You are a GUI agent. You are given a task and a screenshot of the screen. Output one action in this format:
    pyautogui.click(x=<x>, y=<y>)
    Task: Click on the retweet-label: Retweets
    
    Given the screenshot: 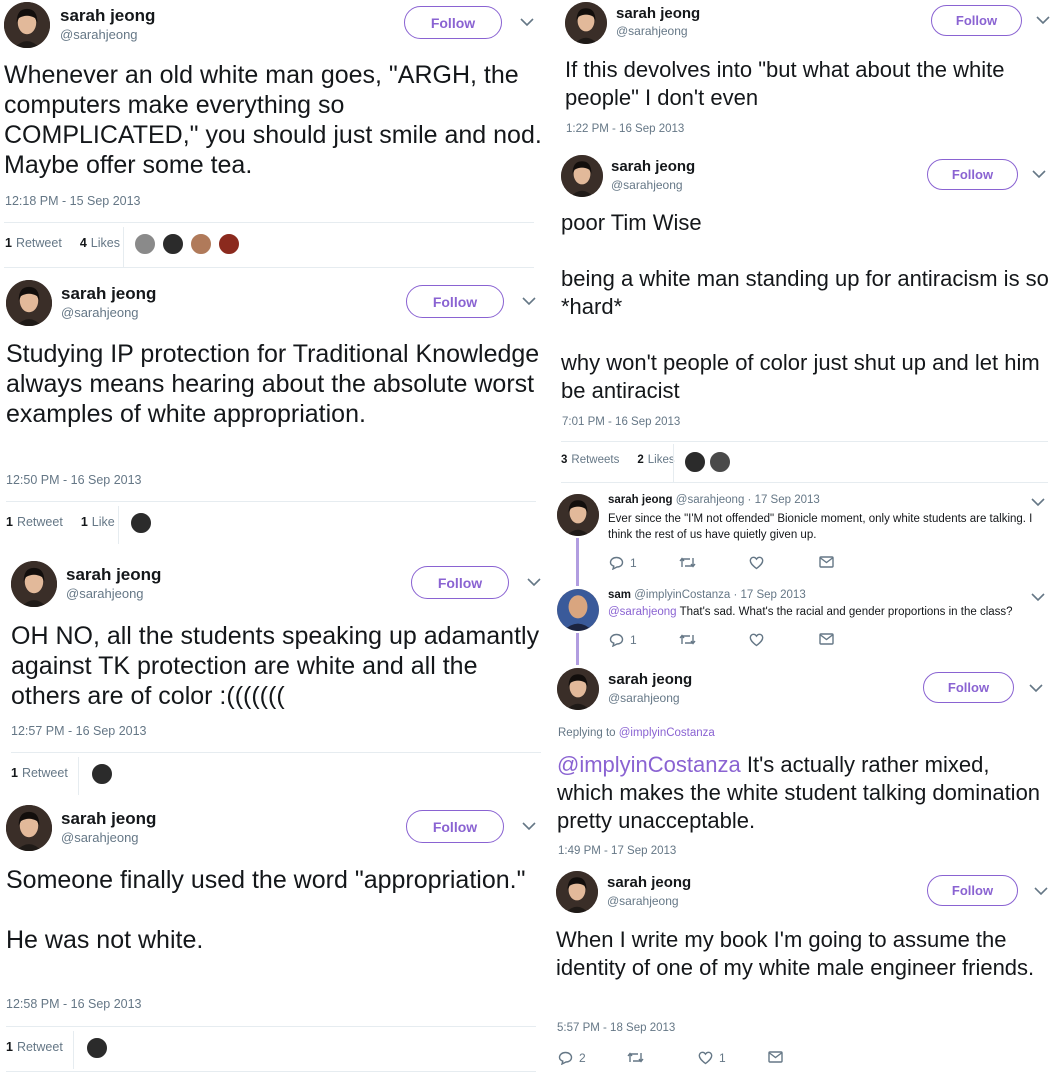 What is the action you would take?
    pyautogui.click(x=595, y=460)
    